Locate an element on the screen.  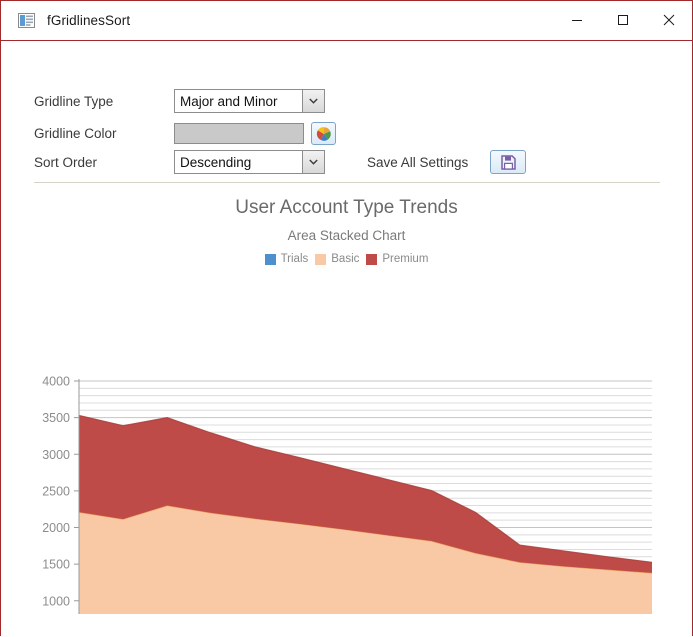
color-palette-icon is located at coordinates (323, 133).